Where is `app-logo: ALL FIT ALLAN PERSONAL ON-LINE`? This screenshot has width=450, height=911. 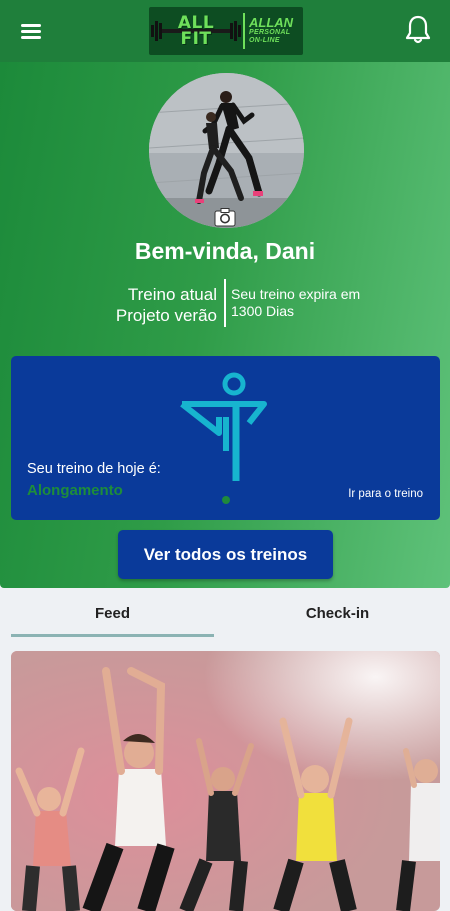
app-logo: ALL FIT ALLAN PERSONAL ON-LINE is located at coordinates (226, 31).